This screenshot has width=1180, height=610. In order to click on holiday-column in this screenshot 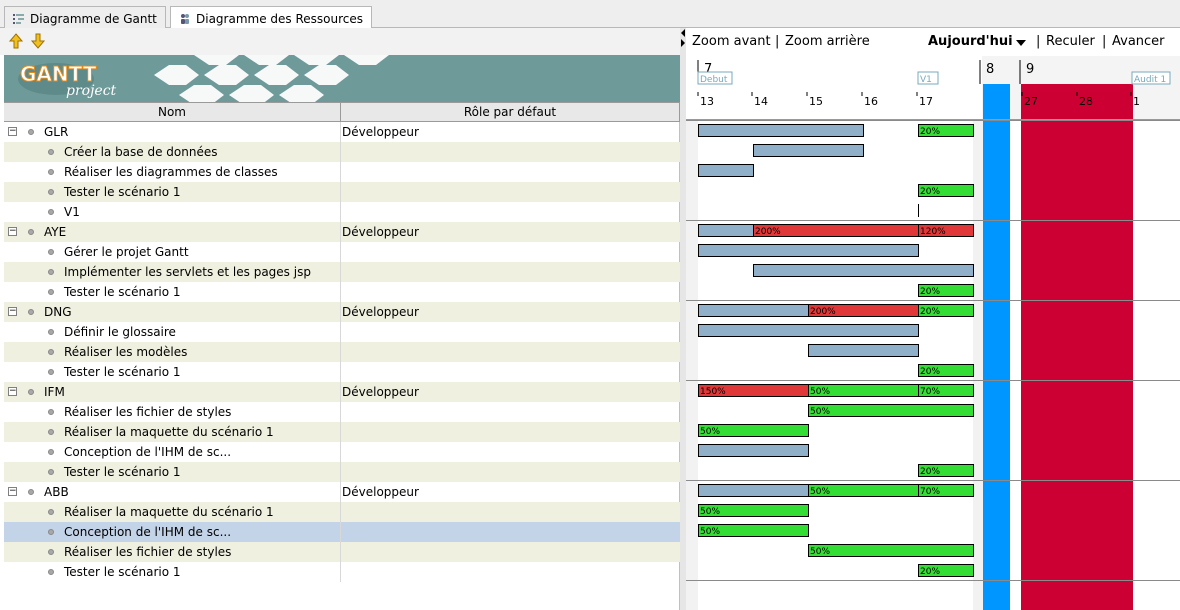, I will do `click(1077, 365)`.